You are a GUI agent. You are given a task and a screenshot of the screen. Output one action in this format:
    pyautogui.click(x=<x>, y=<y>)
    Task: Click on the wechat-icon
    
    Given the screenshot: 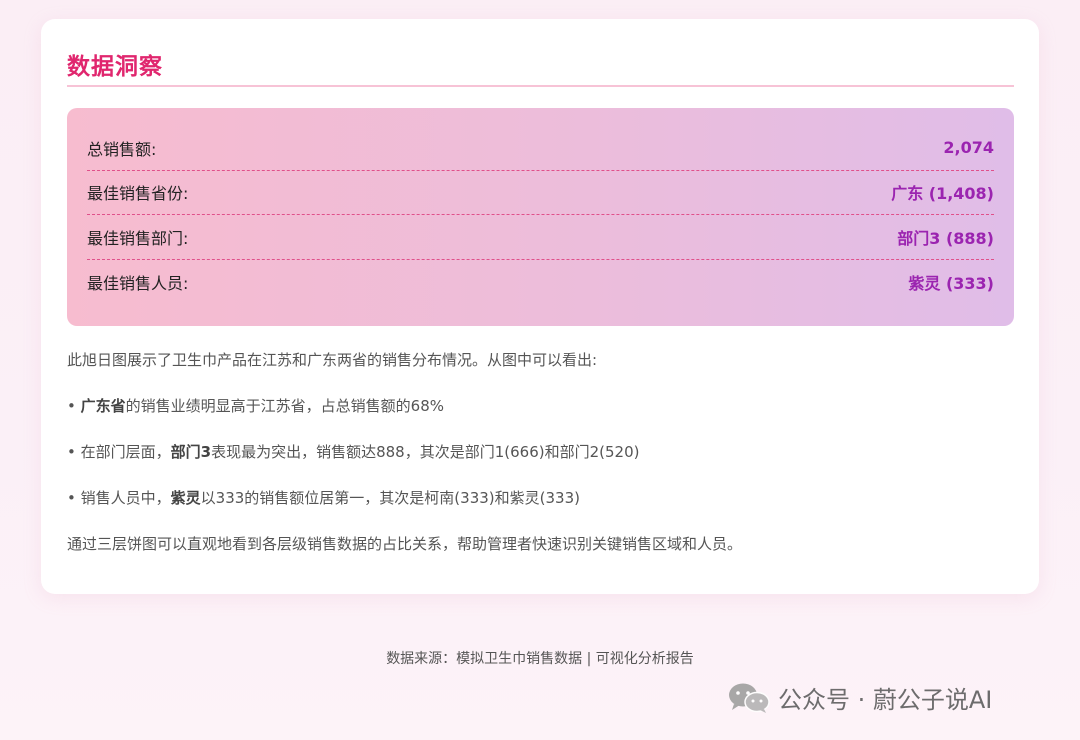 What is the action you would take?
    pyautogui.click(x=749, y=698)
    